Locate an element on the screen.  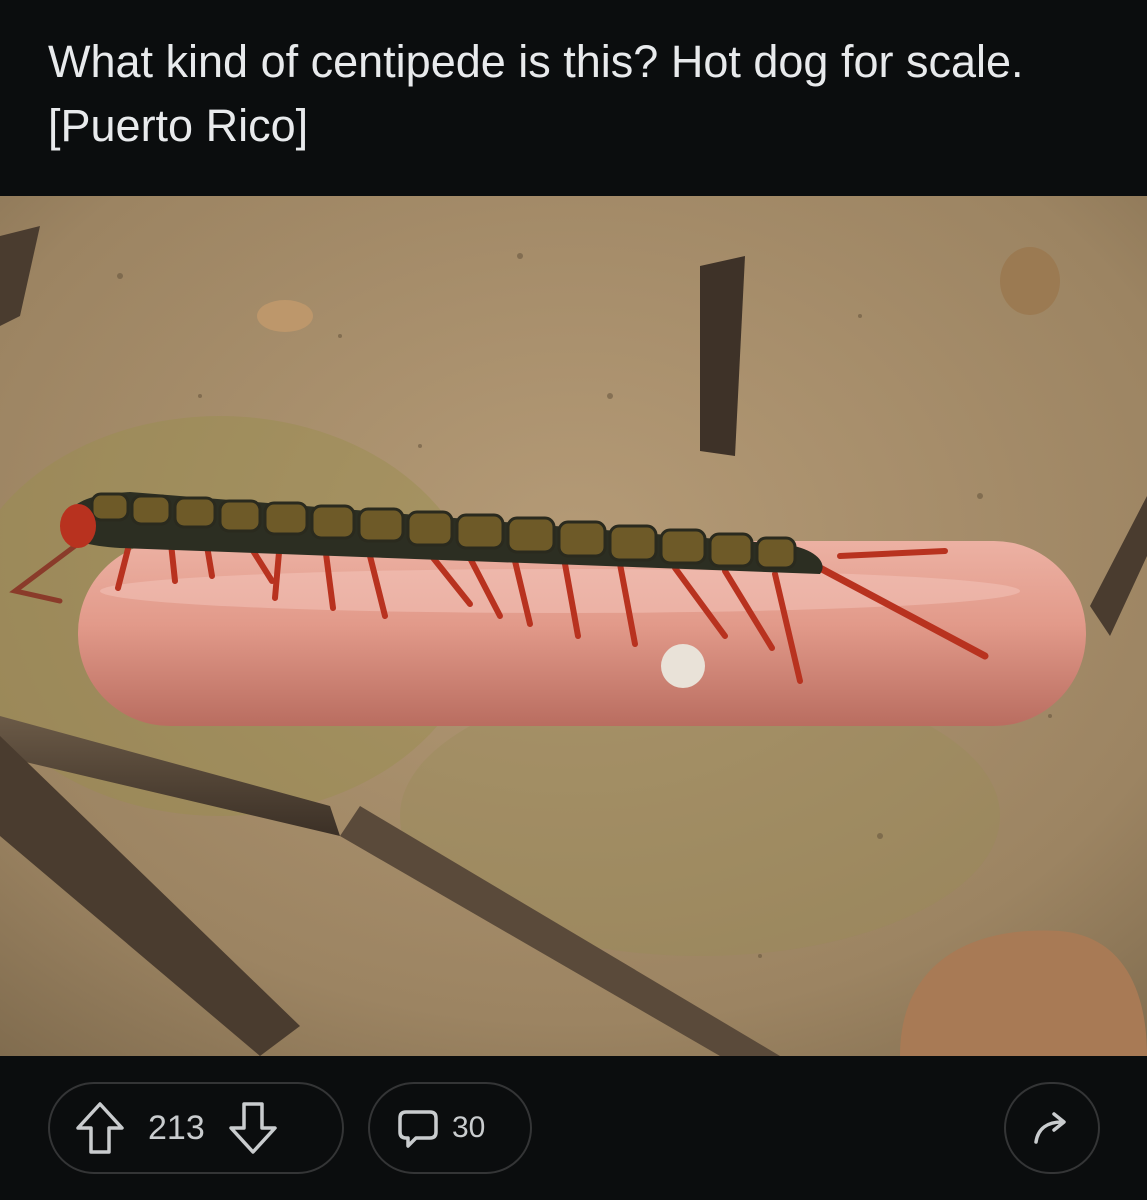
vote-control: 213 is located at coordinates (196, 1128).